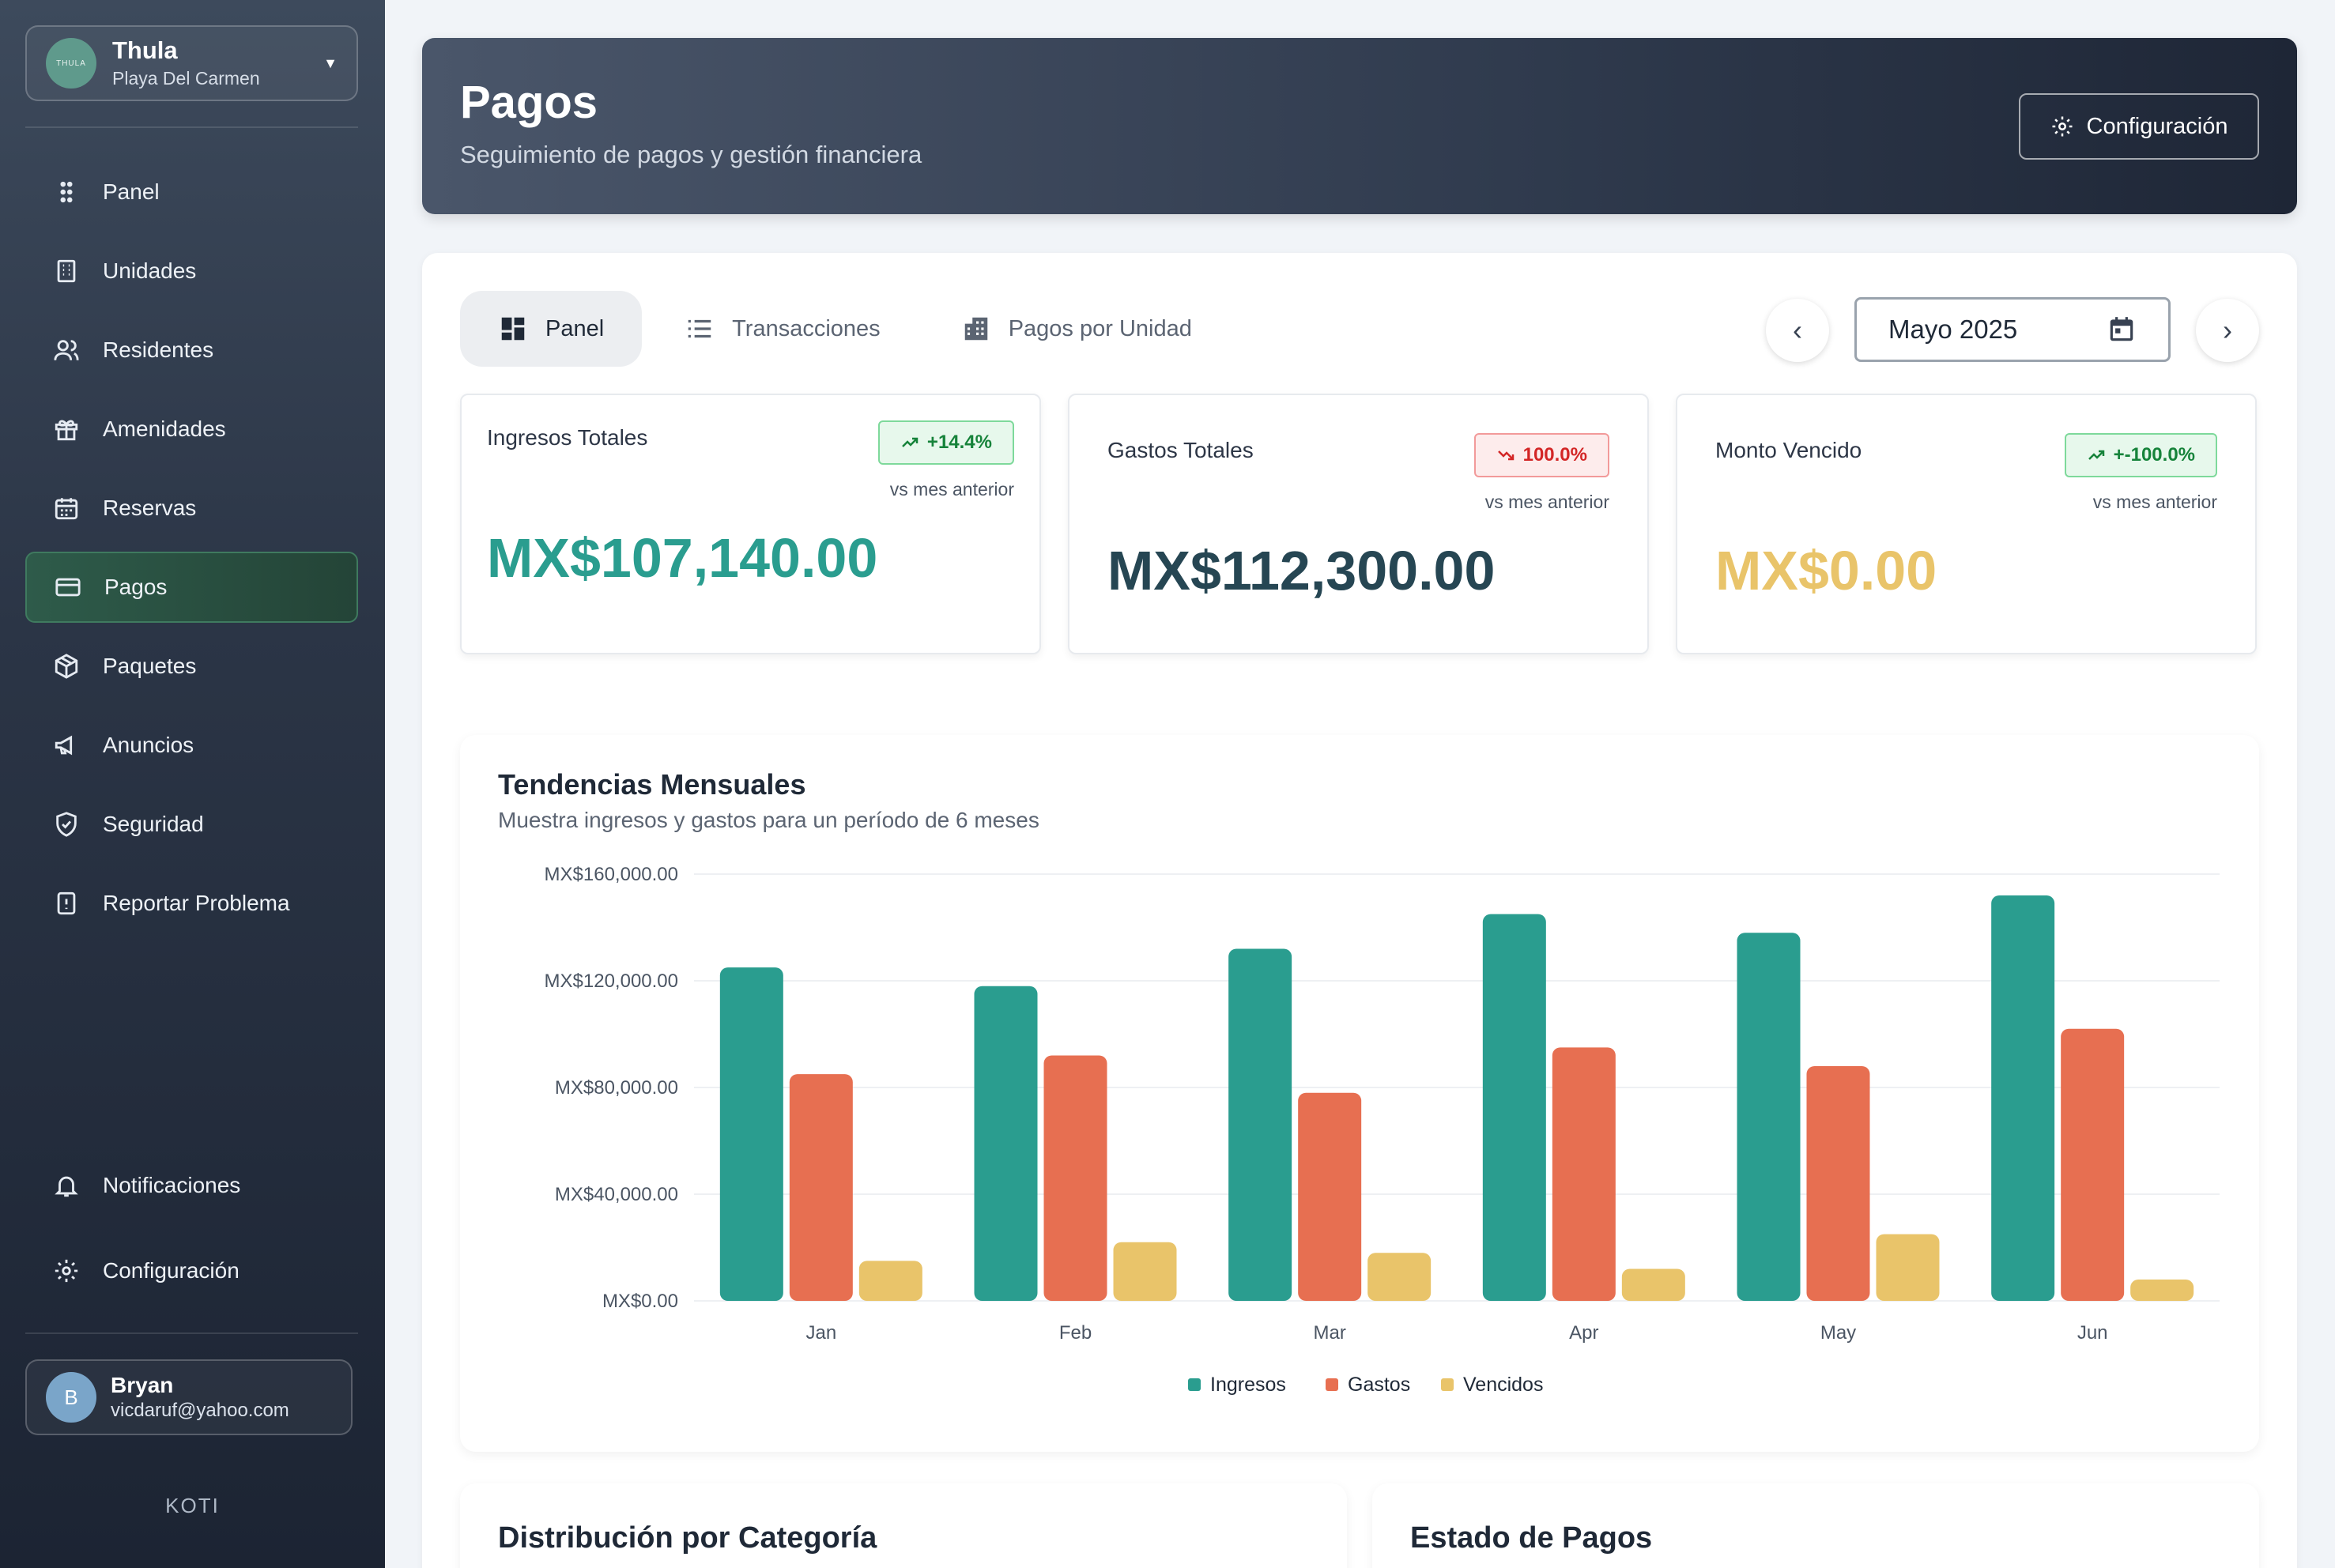 The width and height of the screenshot is (2335, 1568). Describe the element at coordinates (2154, 455) in the screenshot. I see `trend-value: +-100.0%` at that location.